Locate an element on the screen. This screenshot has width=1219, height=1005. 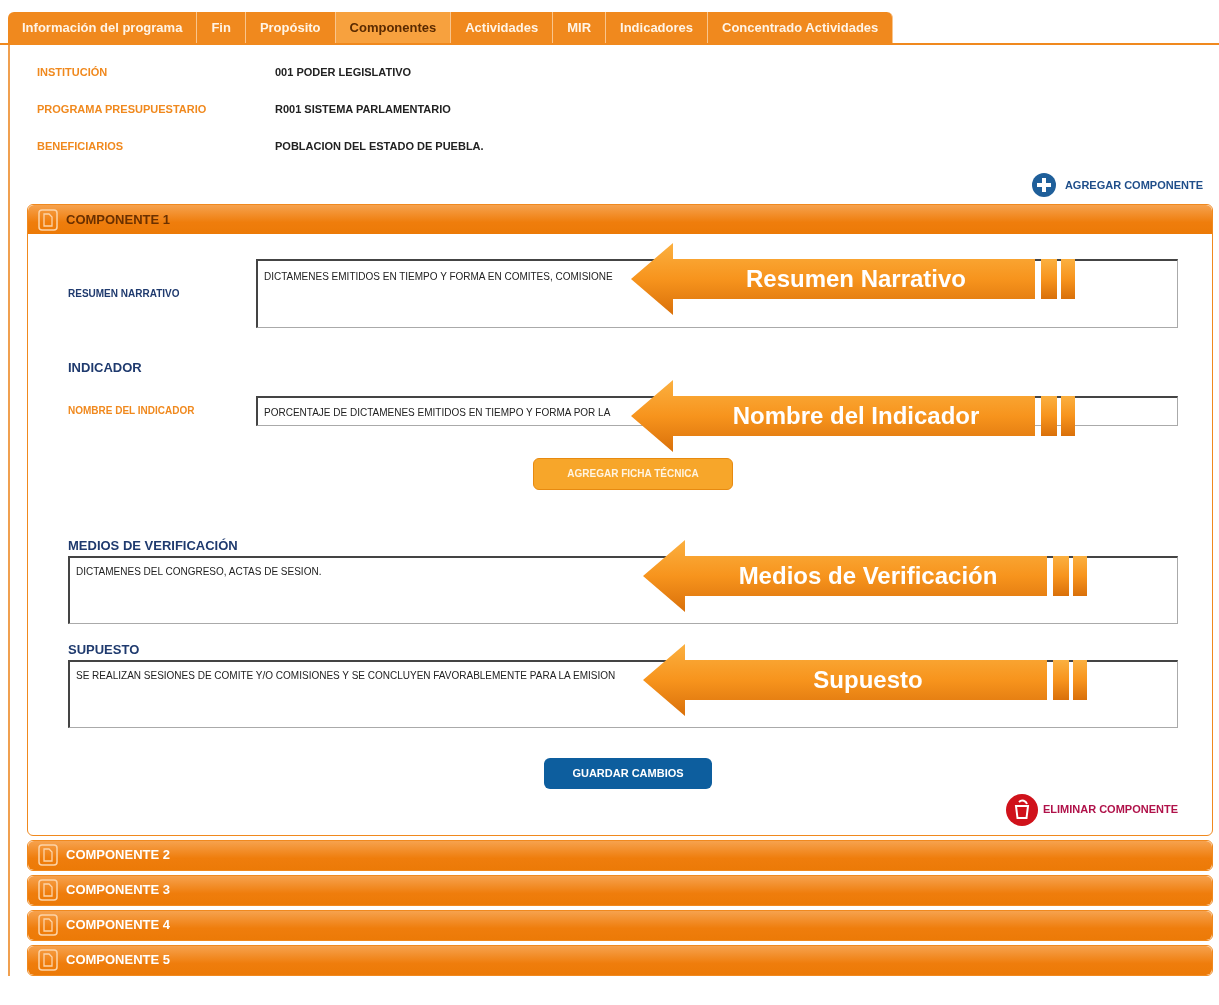
tooltip-label: Resumen Narrativo is located at coordinates (856, 279).